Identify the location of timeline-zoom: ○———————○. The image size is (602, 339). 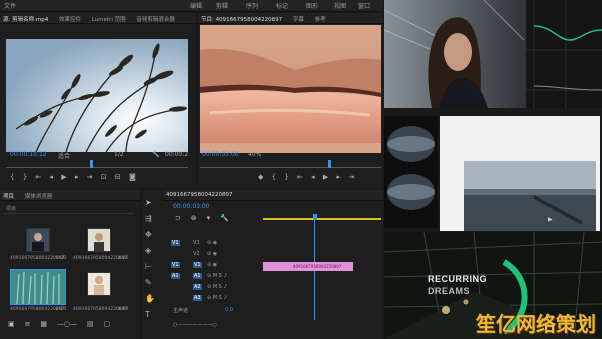
(195, 325).